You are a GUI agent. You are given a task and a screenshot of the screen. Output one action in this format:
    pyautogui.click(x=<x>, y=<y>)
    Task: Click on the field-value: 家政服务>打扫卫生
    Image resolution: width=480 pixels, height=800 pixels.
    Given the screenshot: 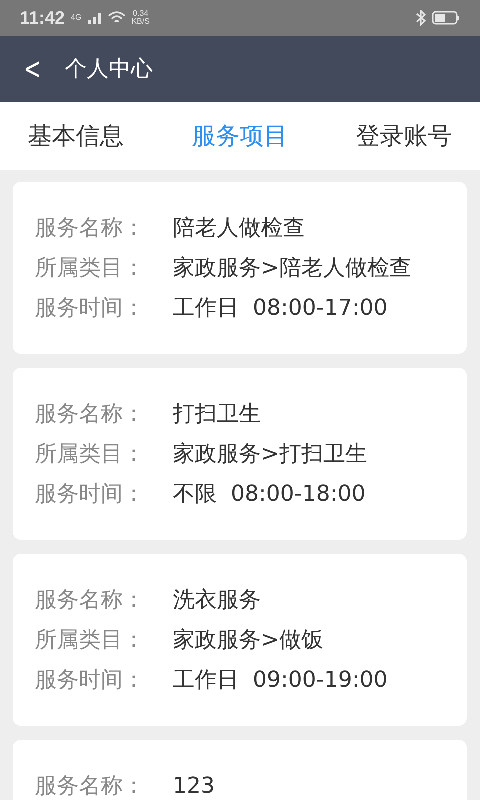 What is the action you would take?
    pyautogui.click(x=270, y=455)
    